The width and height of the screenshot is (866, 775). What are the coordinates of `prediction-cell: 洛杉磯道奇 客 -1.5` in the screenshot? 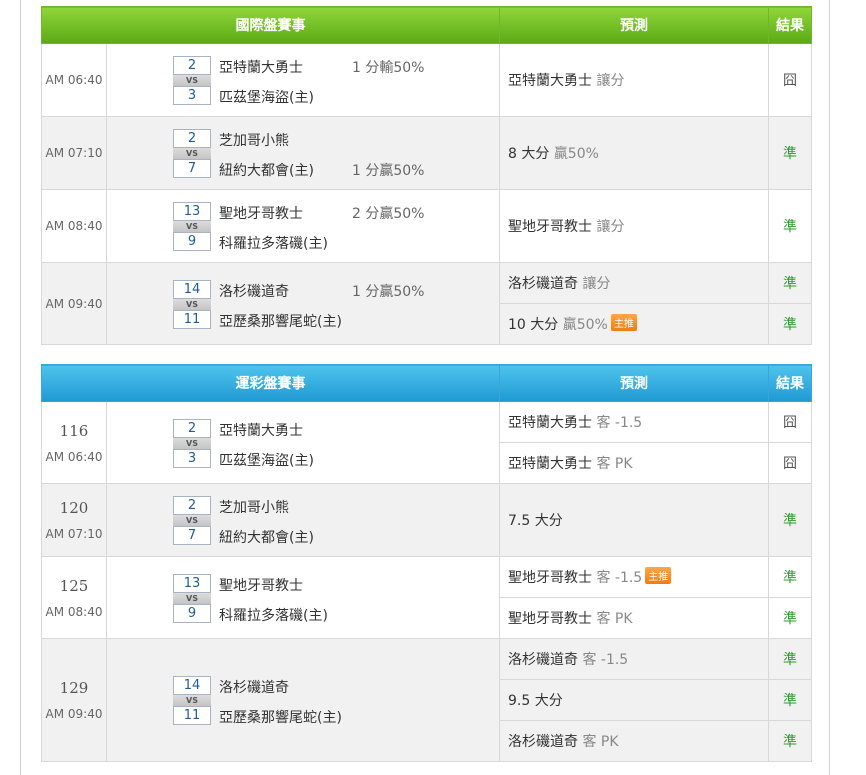 It's located at (634, 659).